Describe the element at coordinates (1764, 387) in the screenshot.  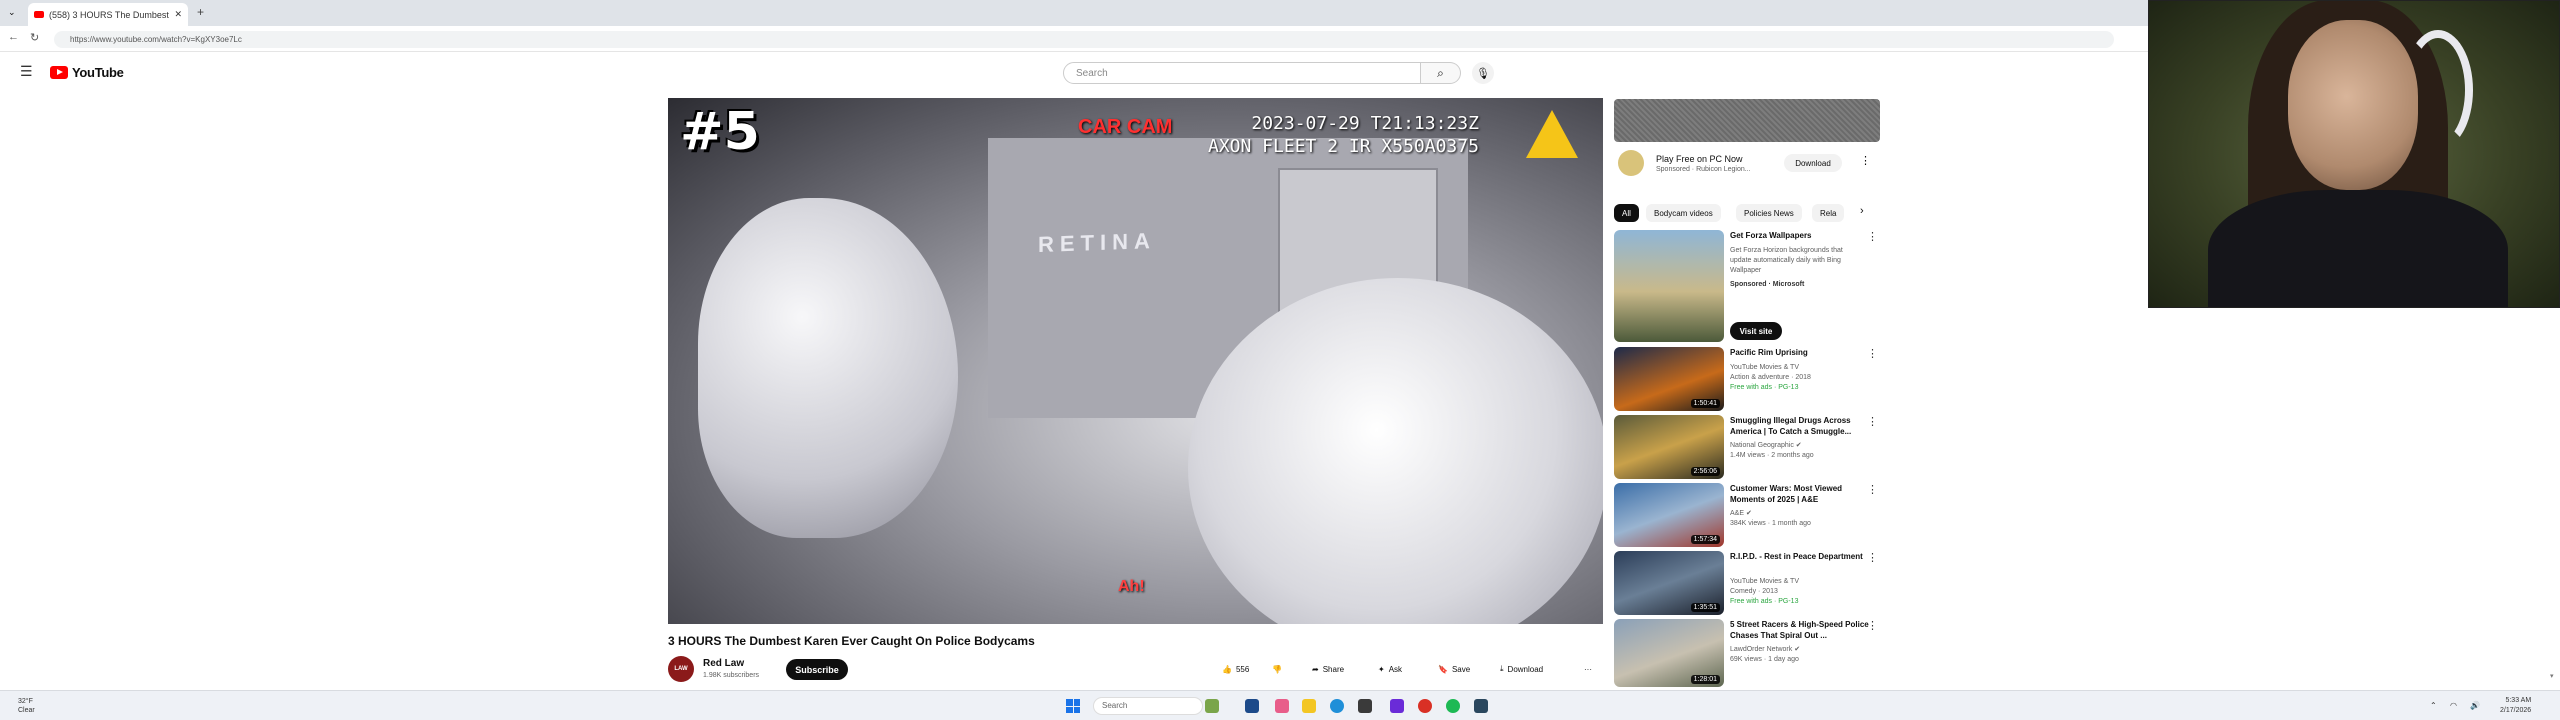
I see `rec-meta: Free with ads · PG-13` at that location.